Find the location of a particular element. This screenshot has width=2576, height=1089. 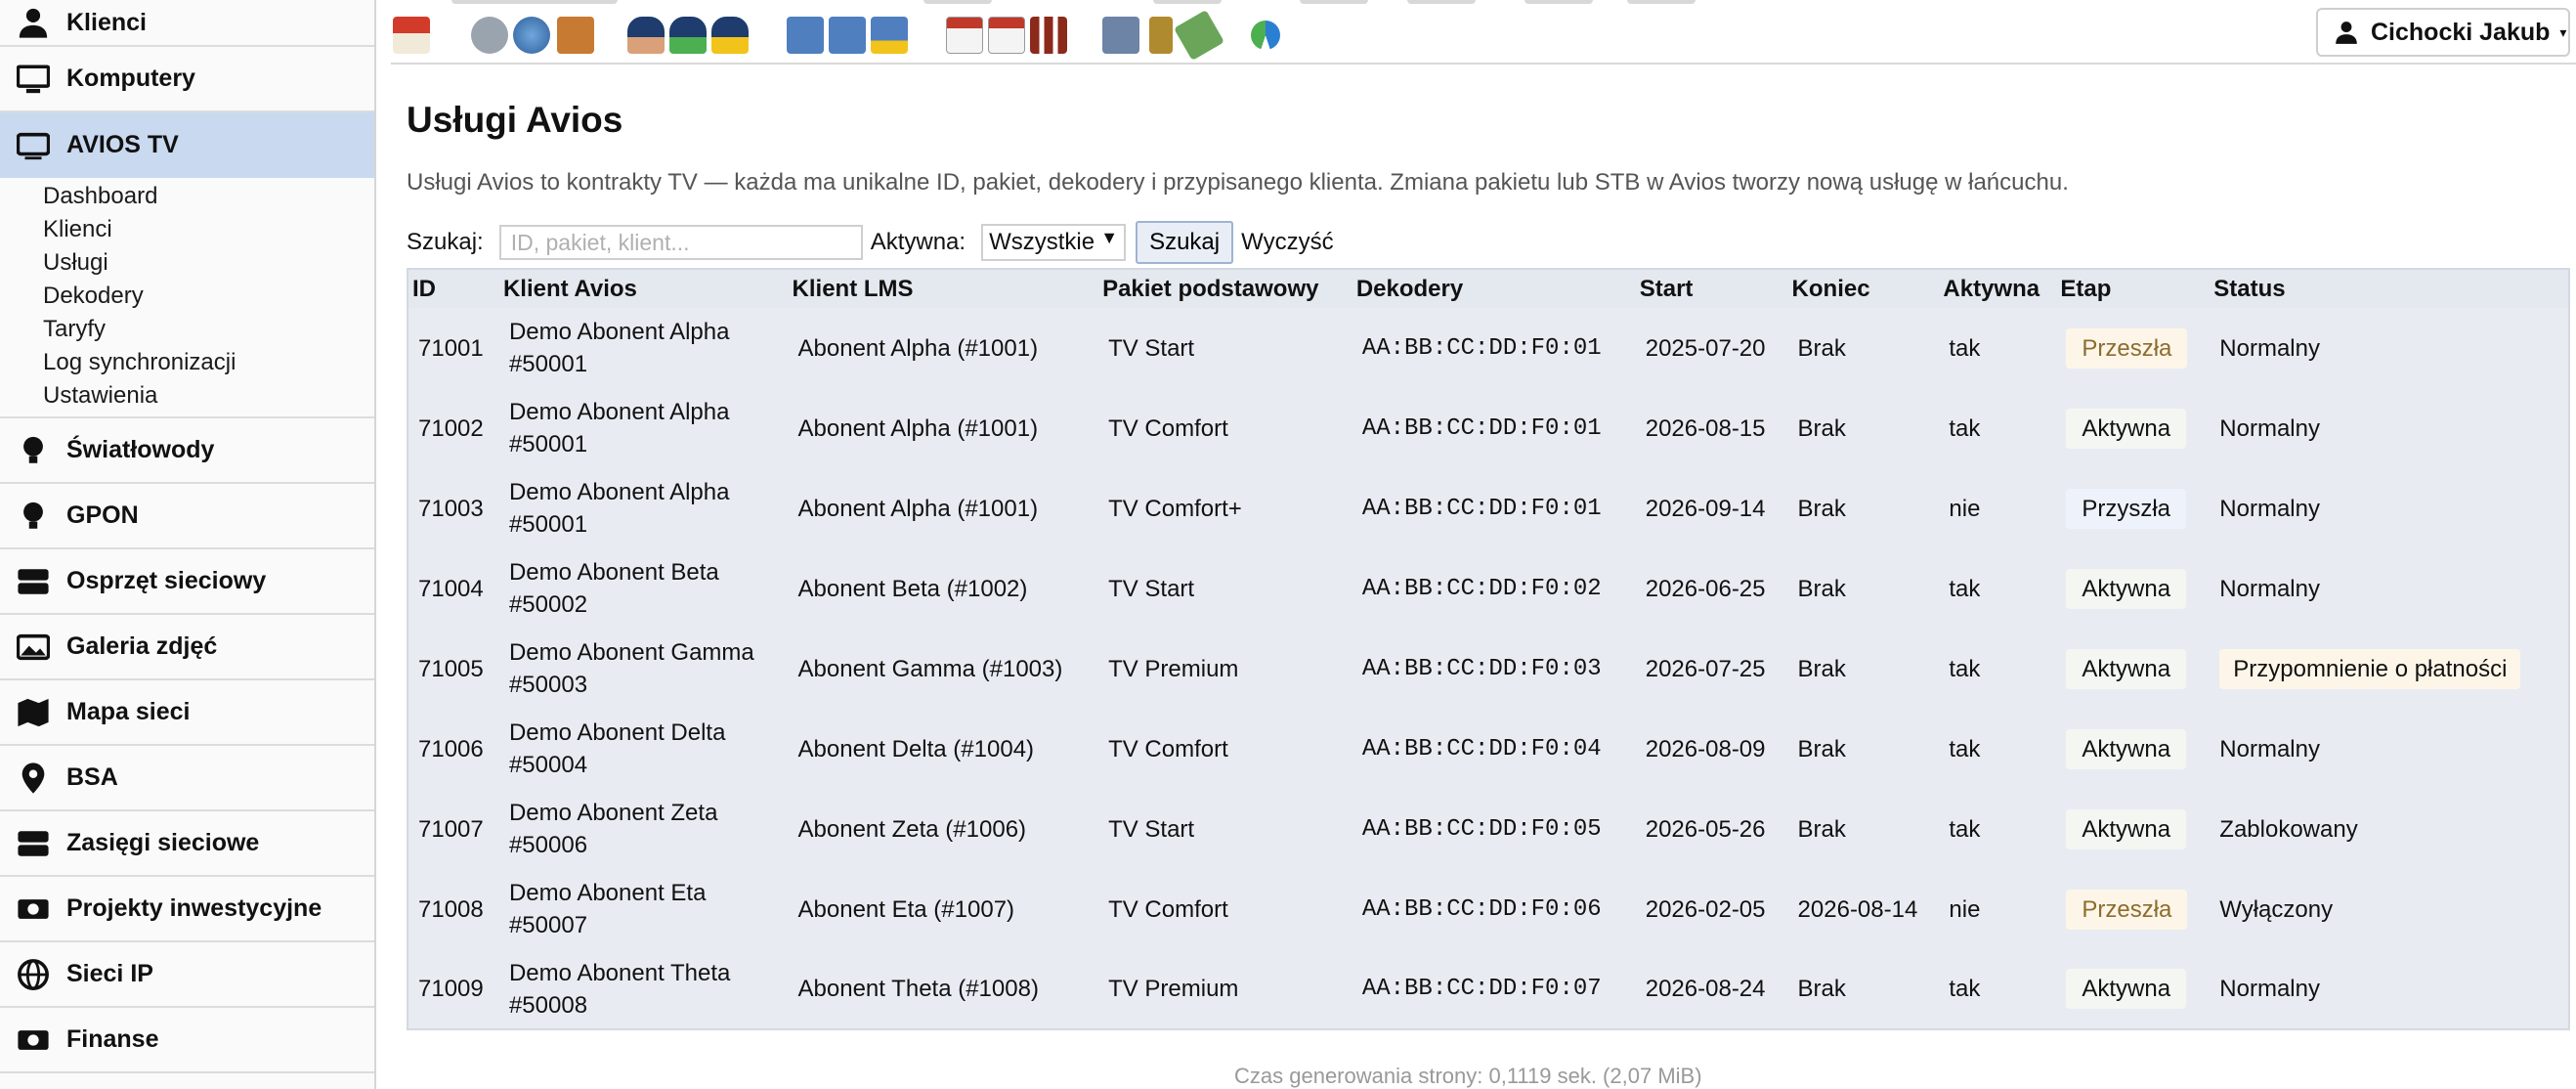

search-button: Szukaj is located at coordinates (1185, 242).